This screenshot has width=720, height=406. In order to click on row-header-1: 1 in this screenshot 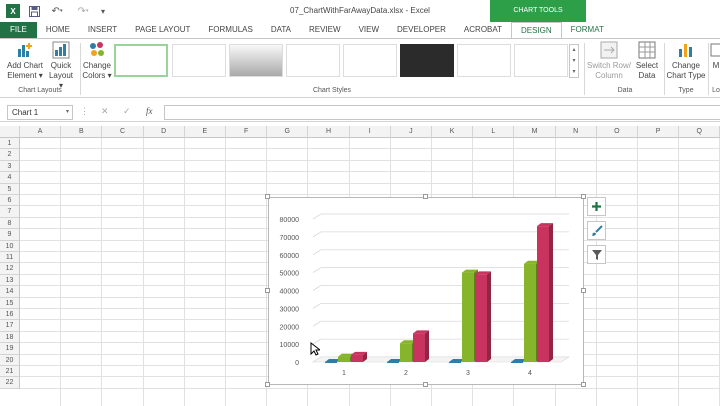, I will do `click(10, 144)`.